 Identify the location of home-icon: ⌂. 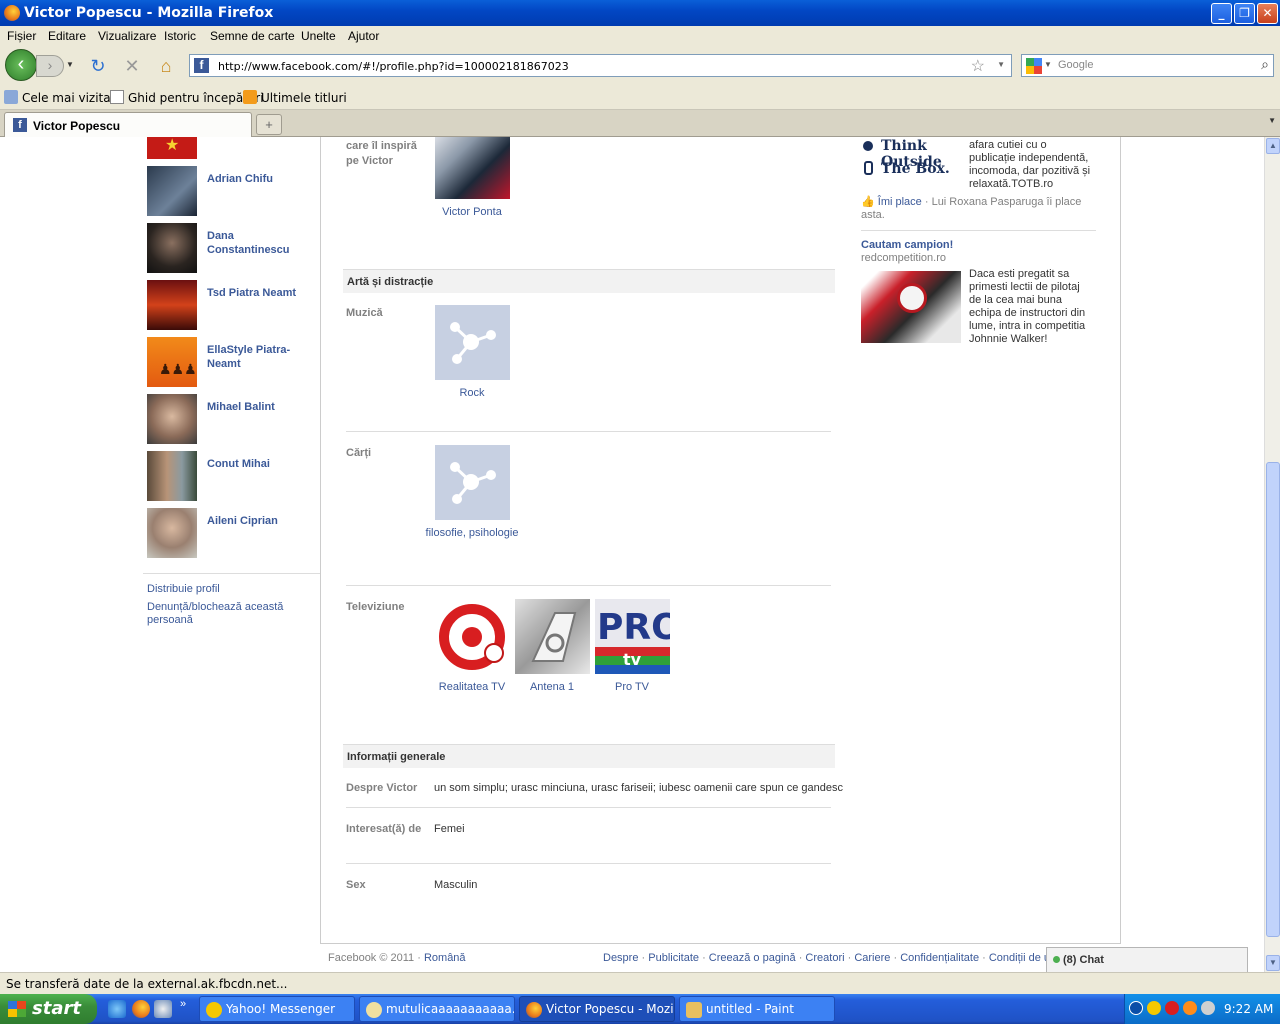
(166, 66).